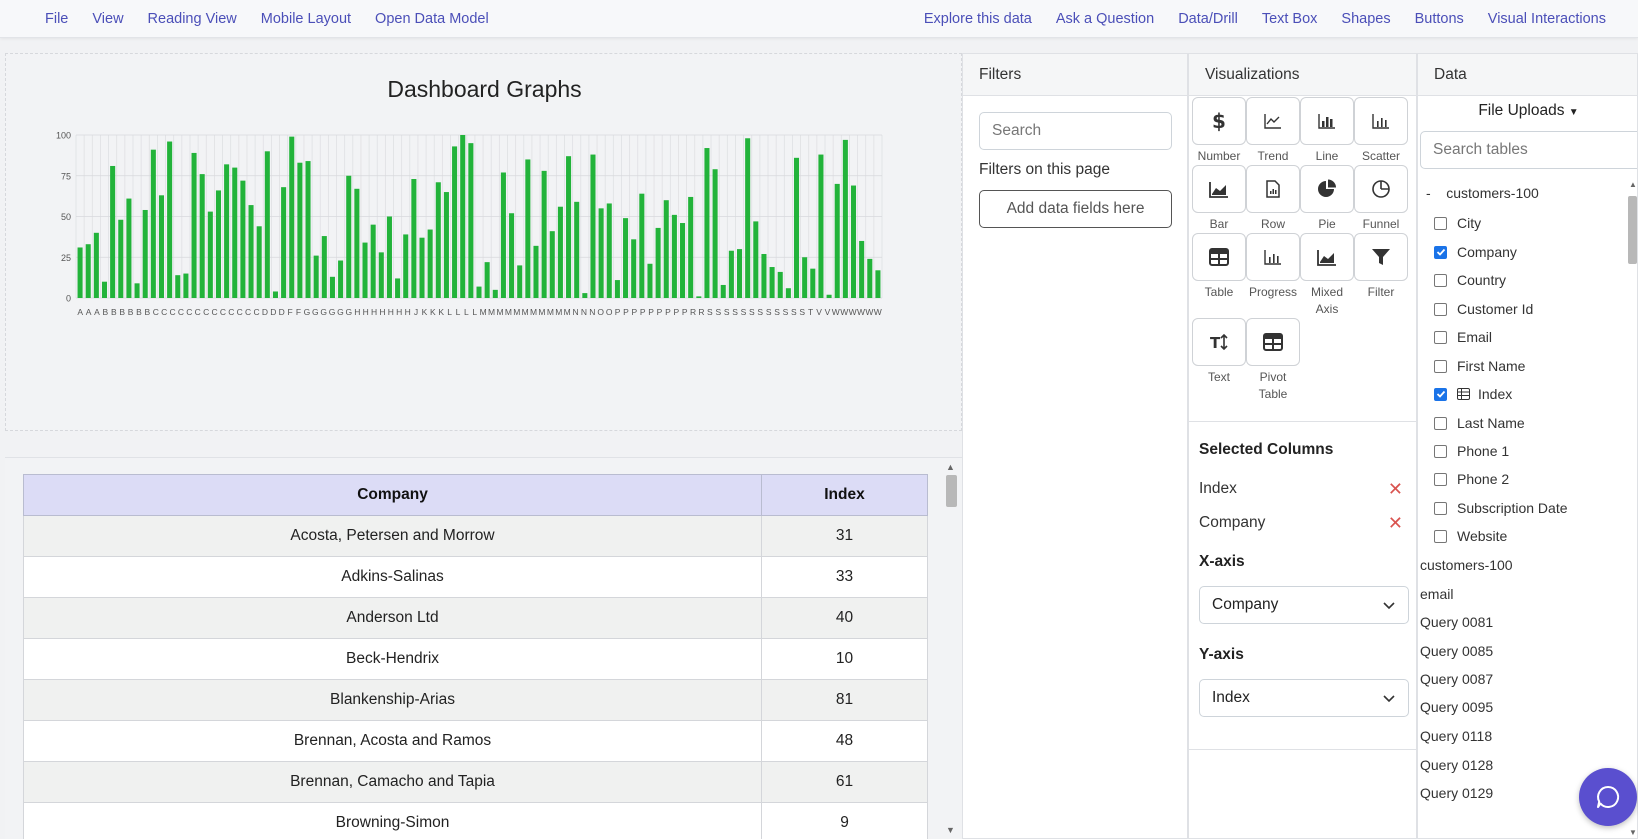  What do you see at coordinates (1365, 19) in the screenshot?
I see `menu-shapes: Shapes` at bounding box center [1365, 19].